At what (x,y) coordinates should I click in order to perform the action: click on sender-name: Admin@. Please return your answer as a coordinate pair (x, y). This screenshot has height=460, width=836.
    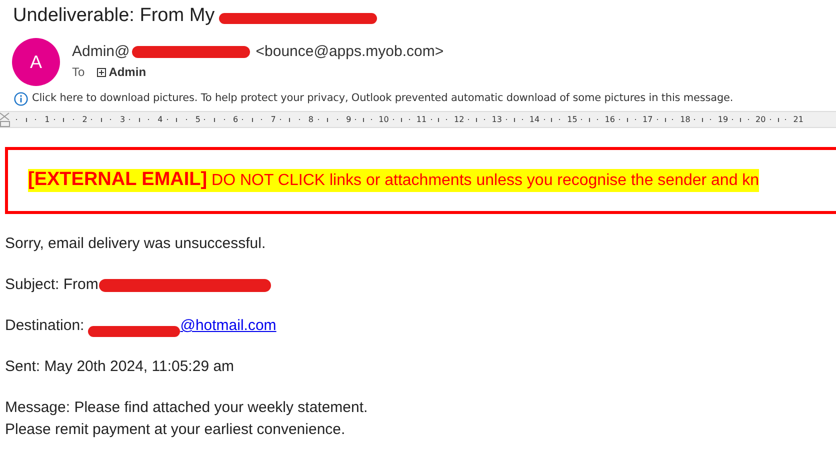
    Looking at the image, I should click on (101, 52).